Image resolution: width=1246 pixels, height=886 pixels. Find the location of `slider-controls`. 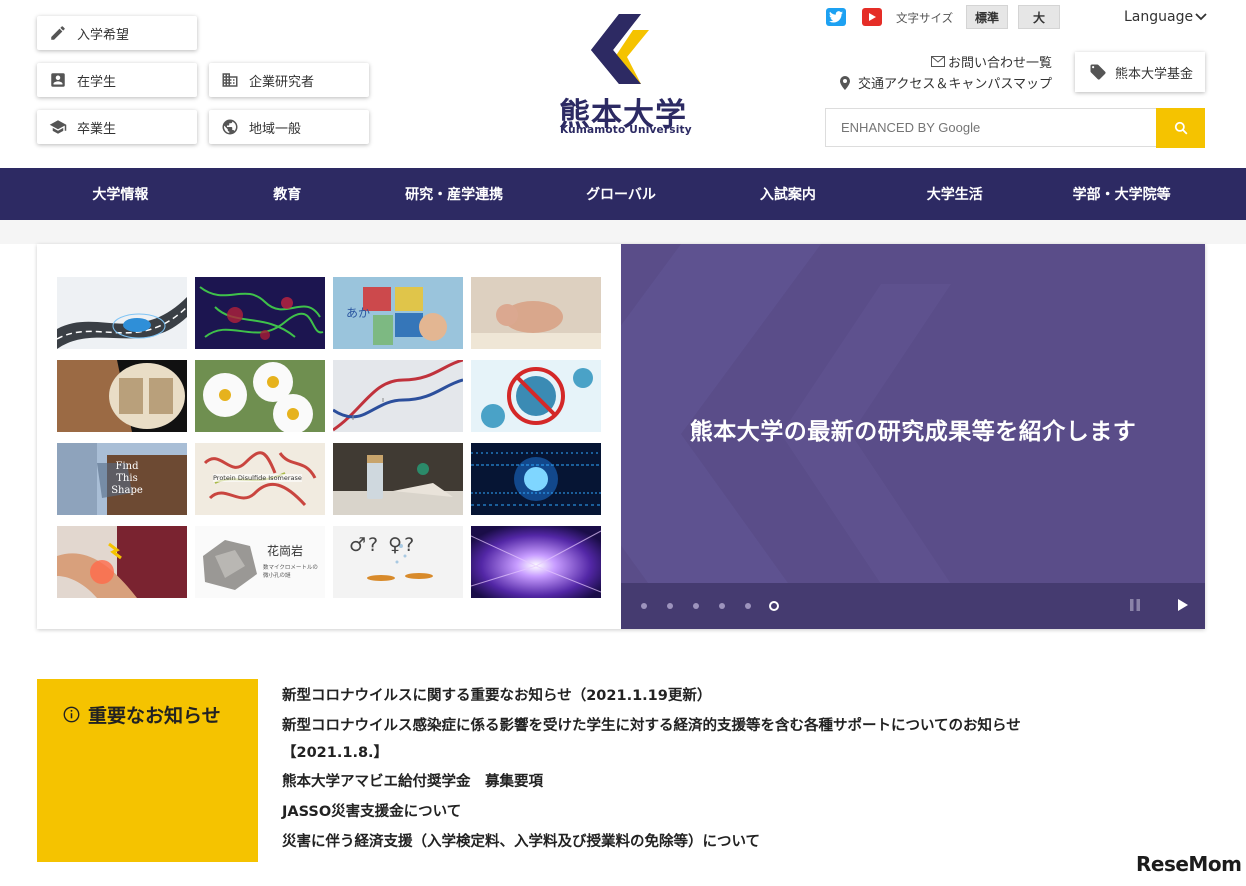

slider-controls is located at coordinates (913, 606).